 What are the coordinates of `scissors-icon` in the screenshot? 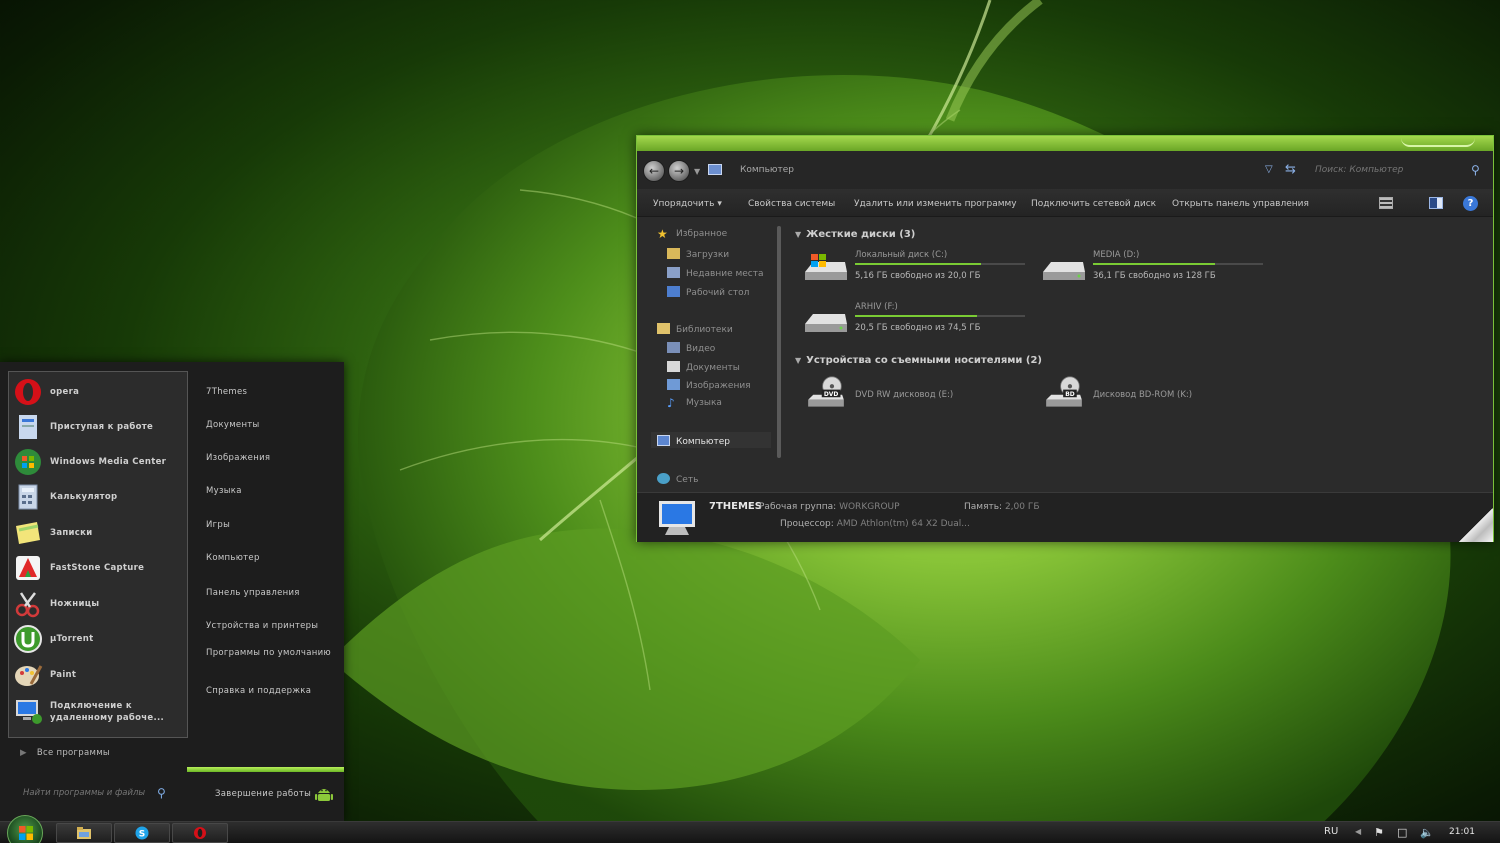 It's located at (27, 605).